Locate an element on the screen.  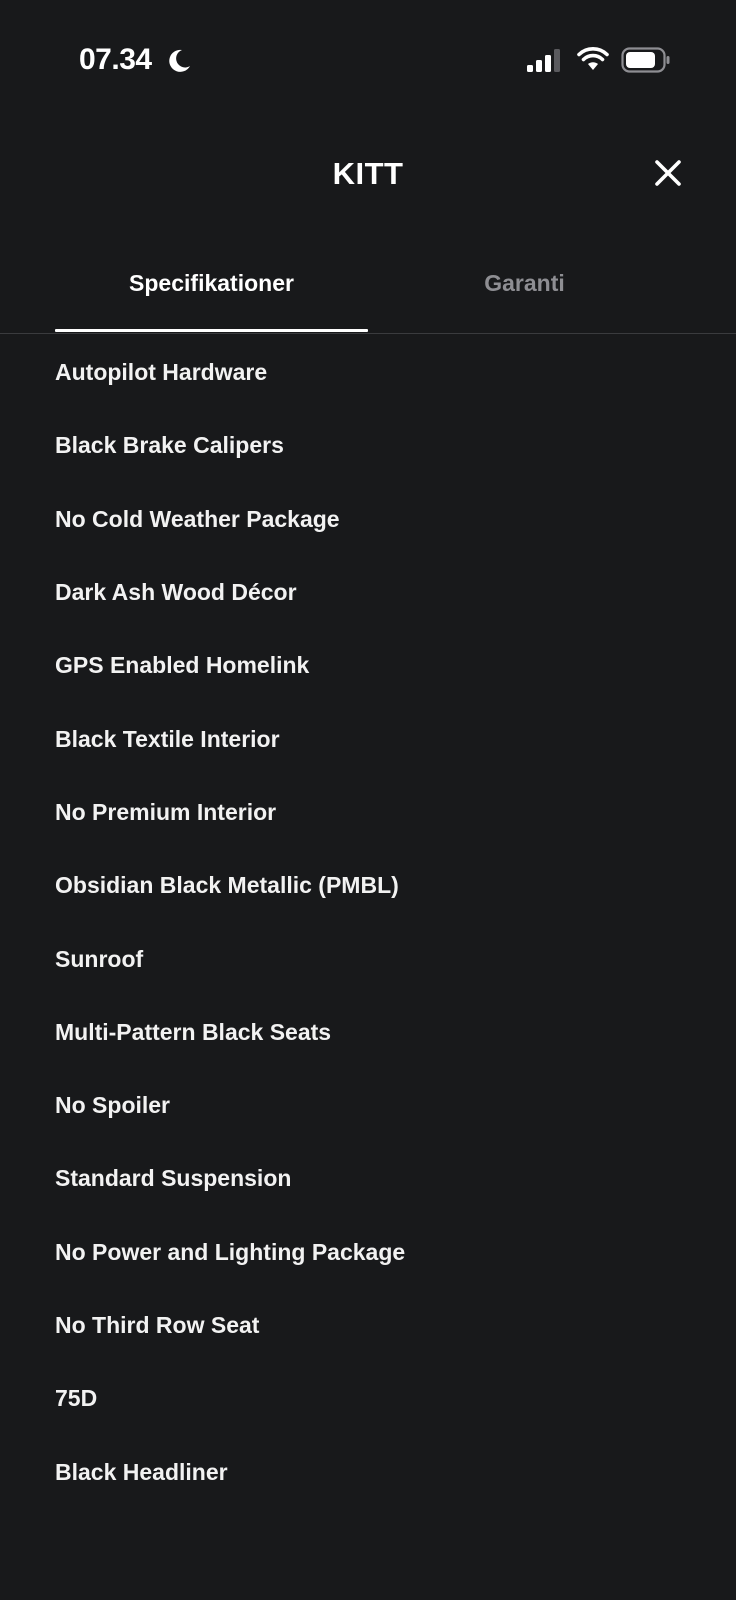
tab-bar: Specifikationer Garanti is located at coordinates (368, 292).